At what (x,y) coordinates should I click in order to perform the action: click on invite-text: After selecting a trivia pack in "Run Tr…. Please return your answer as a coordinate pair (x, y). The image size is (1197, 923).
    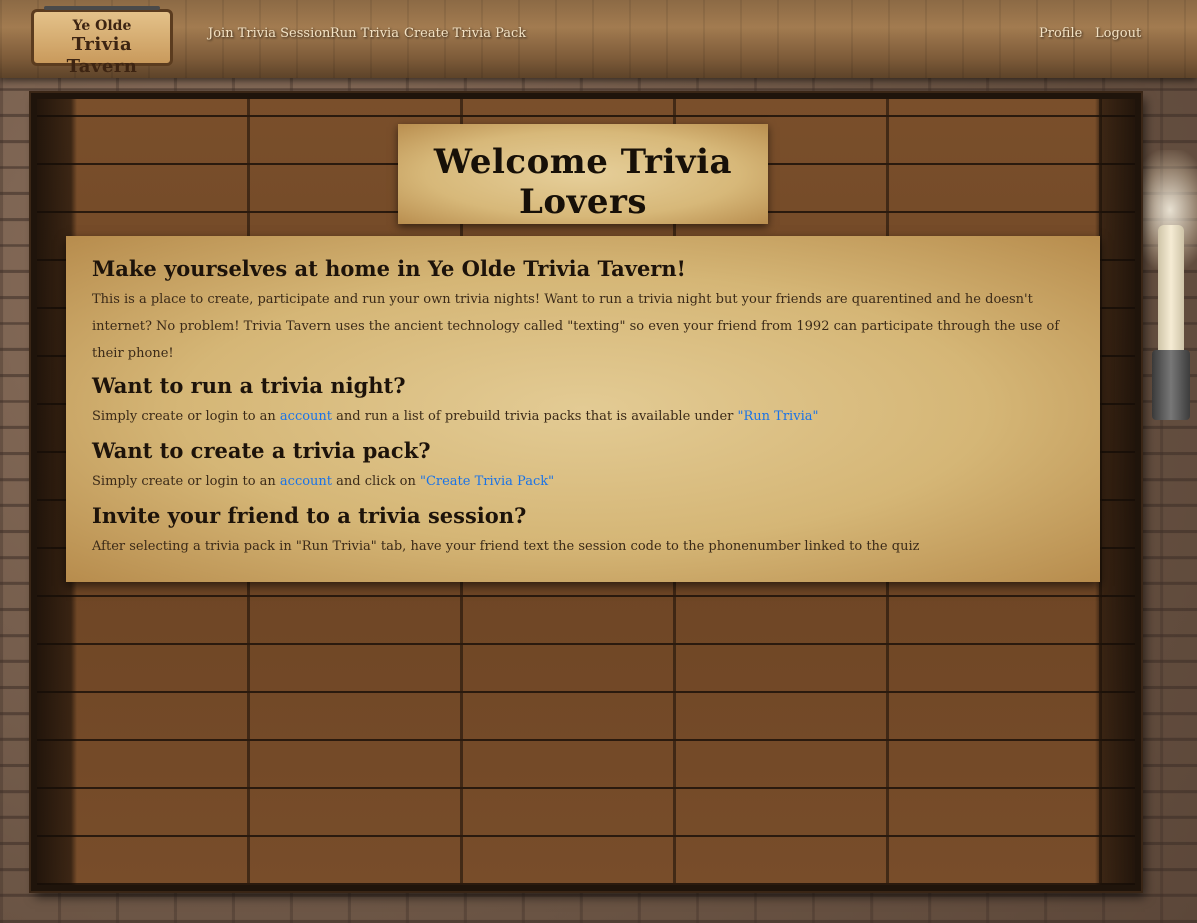
    Looking at the image, I should click on (506, 546).